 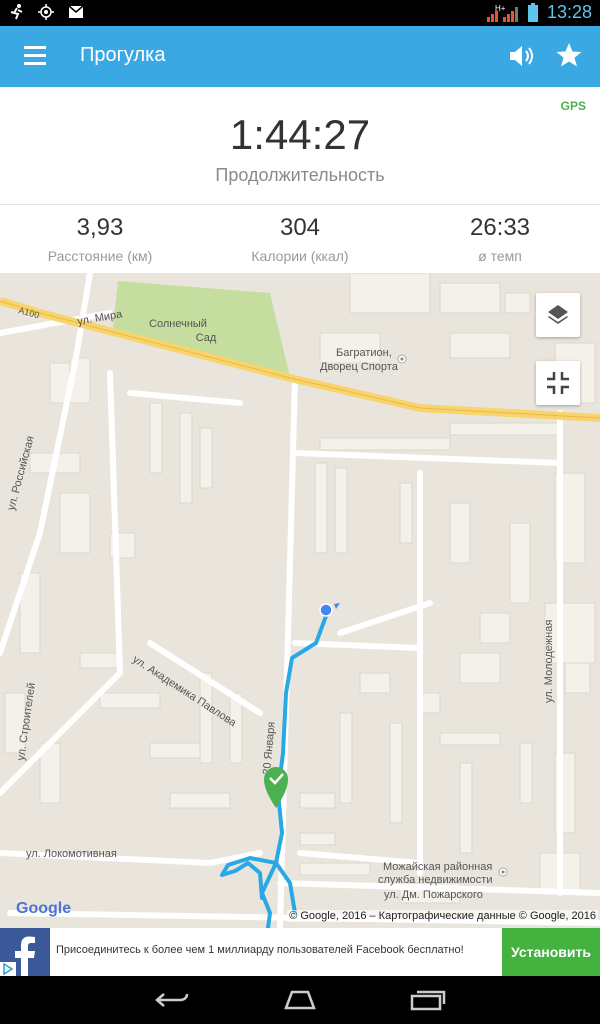 What do you see at coordinates (300, 175) in the screenshot?
I see `duration-label: Продолжительность` at bounding box center [300, 175].